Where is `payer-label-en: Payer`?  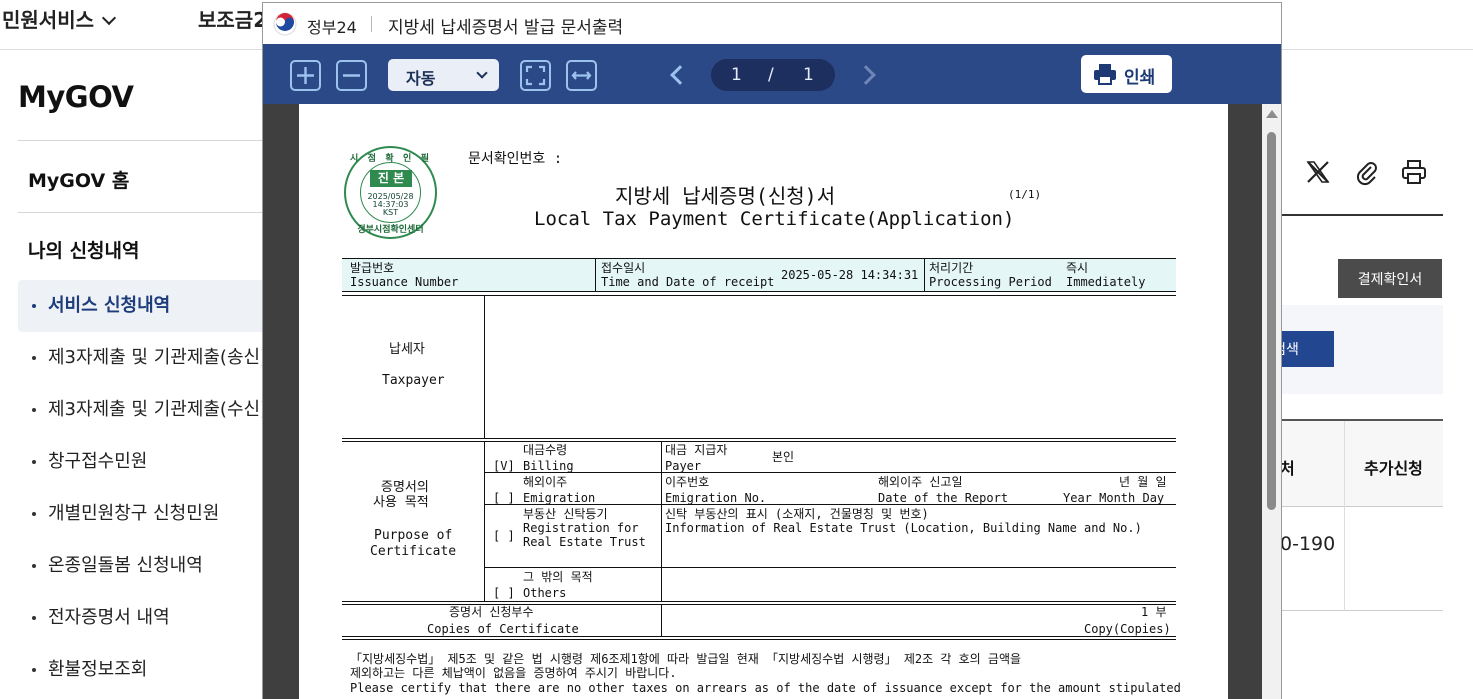
payer-label-en: Payer is located at coordinates (683, 466).